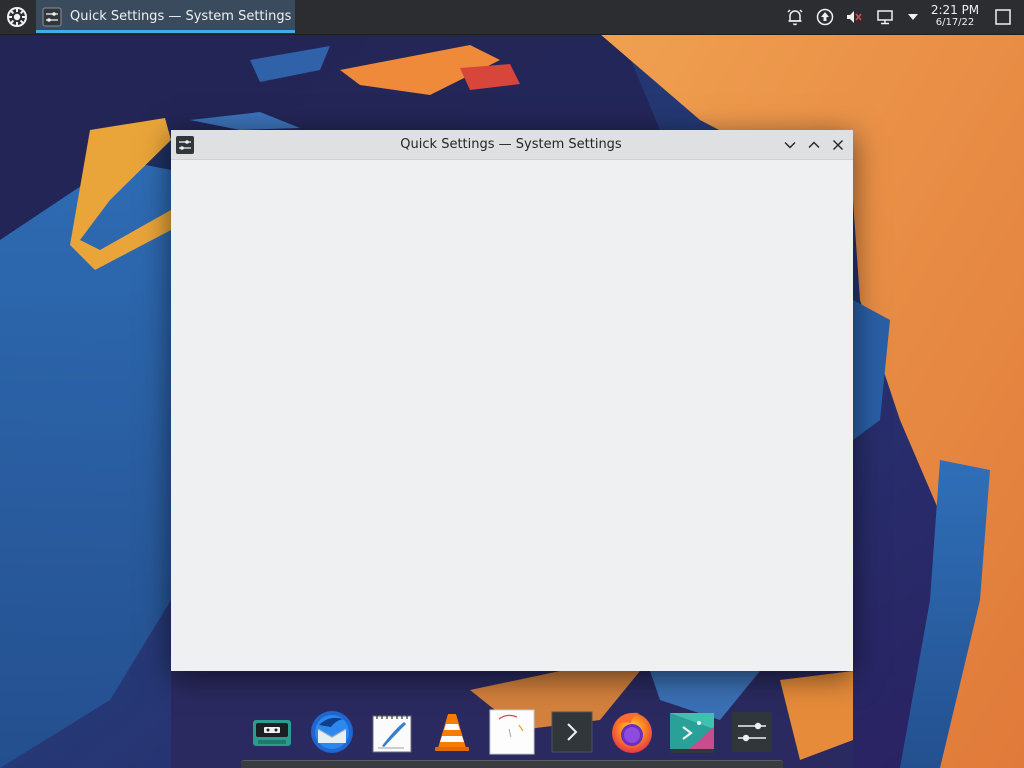 Image resolution: width=1024 pixels, height=768 pixels. I want to click on firefox-app, so click(632, 732).